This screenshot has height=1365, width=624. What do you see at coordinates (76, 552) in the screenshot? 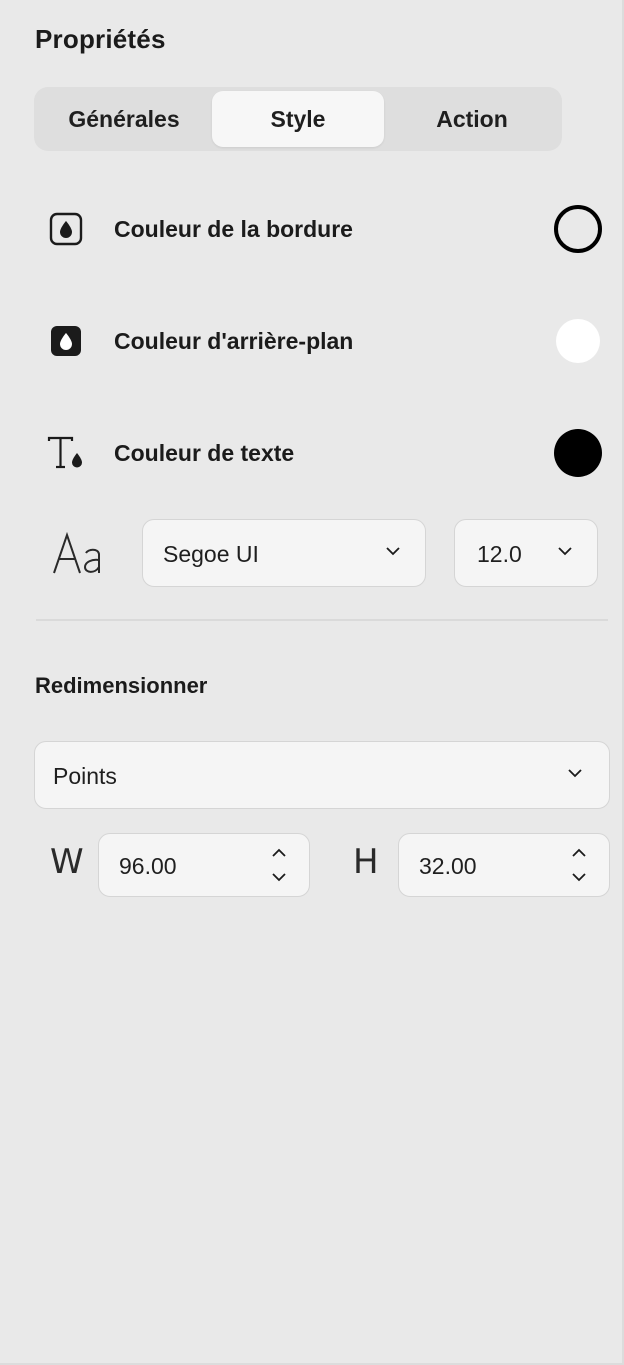
I see `font-aa-icon` at bounding box center [76, 552].